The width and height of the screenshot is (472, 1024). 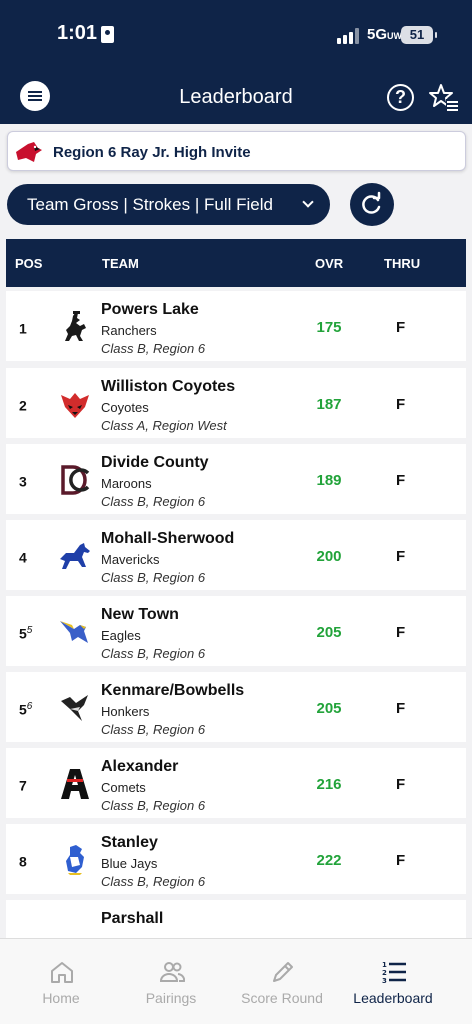 What do you see at coordinates (75, 860) in the screenshot?
I see `blue-jay-icon` at bounding box center [75, 860].